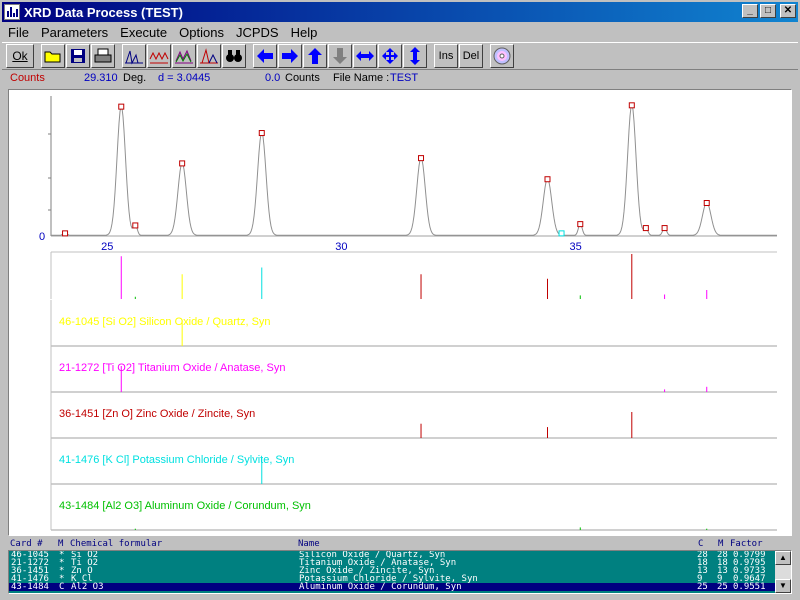  I want to click on x-tick-label: 30, so click(341, 247).